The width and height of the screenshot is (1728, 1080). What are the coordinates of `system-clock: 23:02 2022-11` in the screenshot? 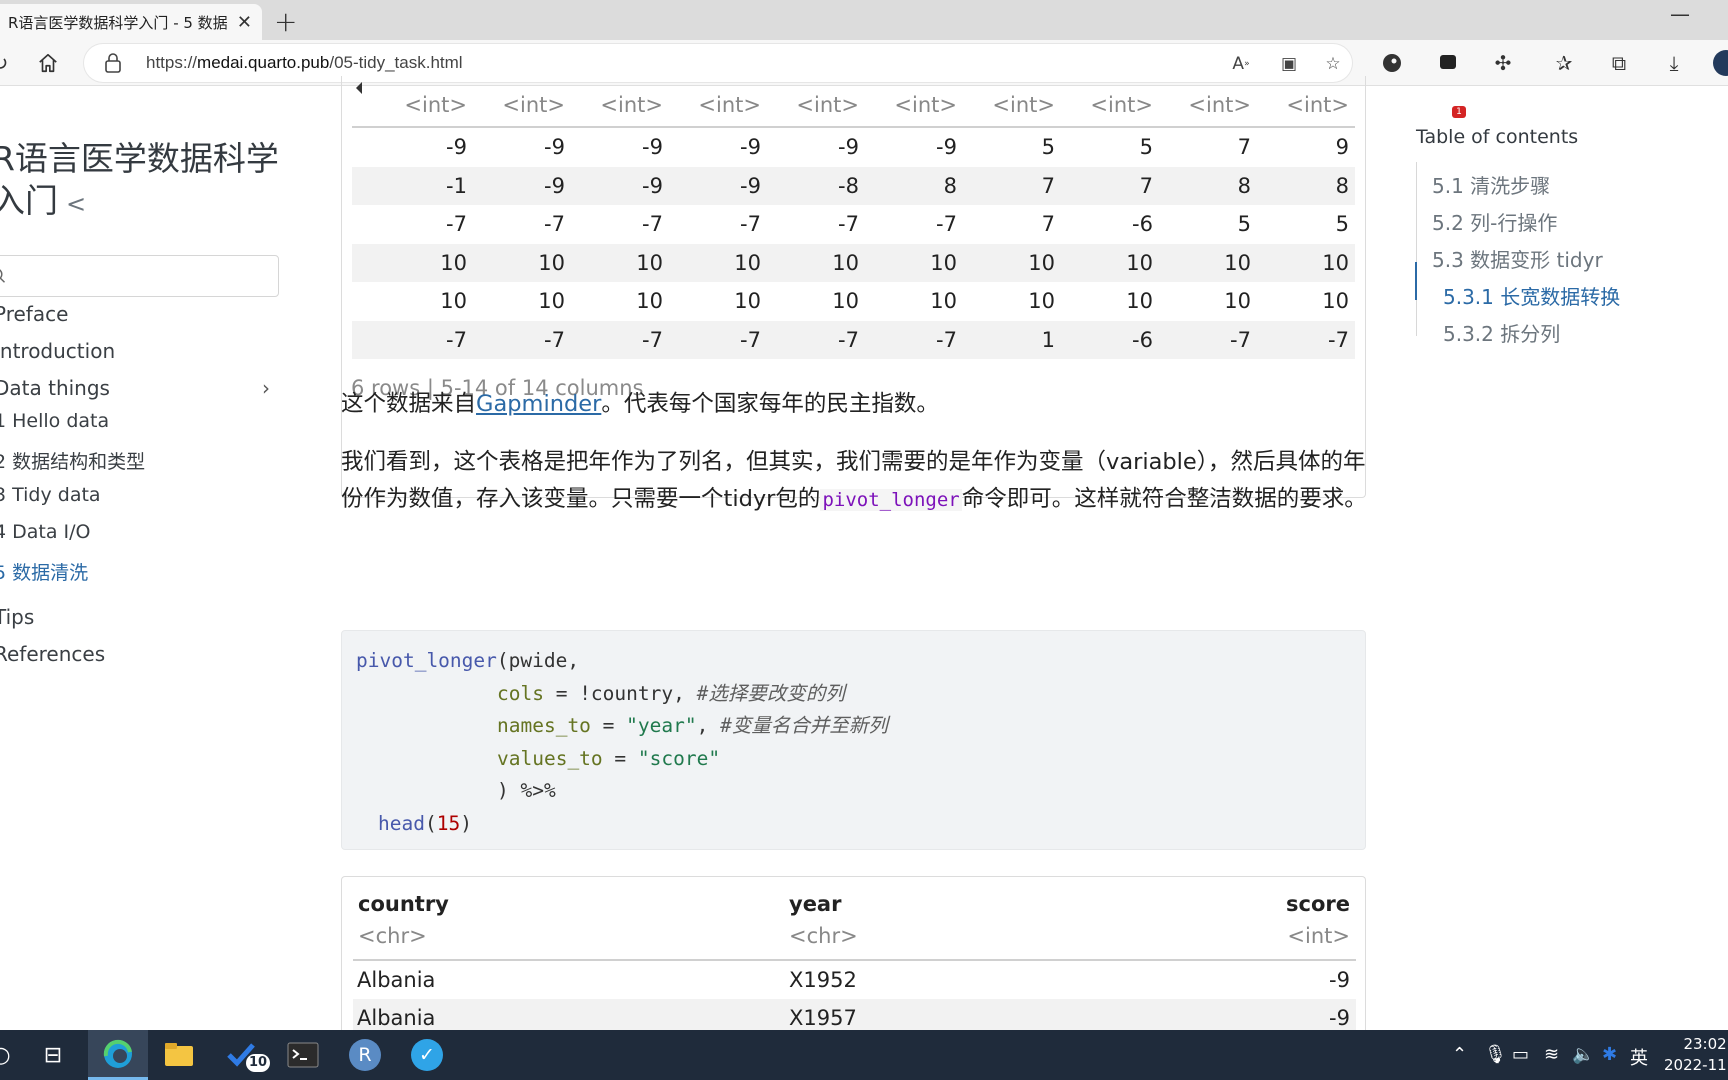 It's located at (1695, 1055).